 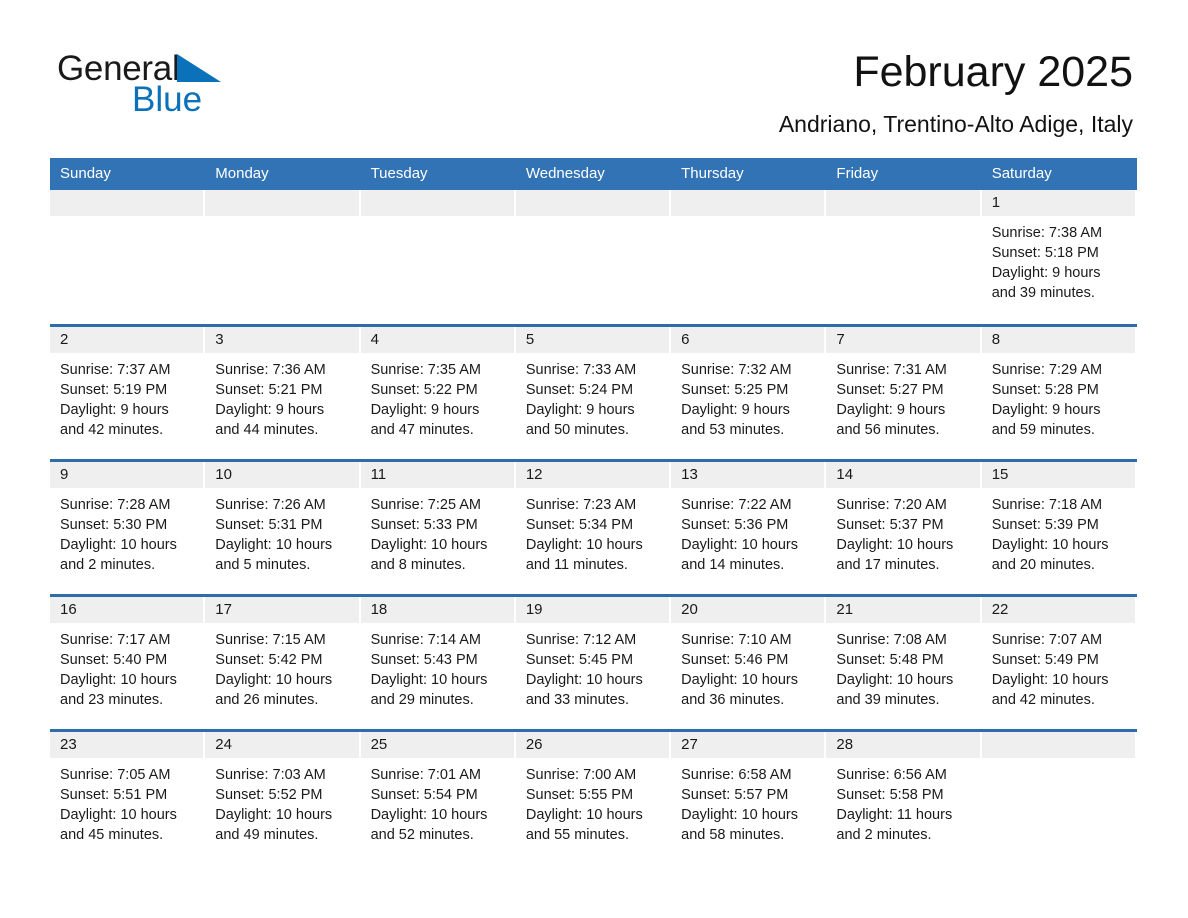 What do you see at coordinates (888, 429) in the screenshot?
I see `daylight-text-line2: and 56 minutes.` at bounding box center [888, 429].